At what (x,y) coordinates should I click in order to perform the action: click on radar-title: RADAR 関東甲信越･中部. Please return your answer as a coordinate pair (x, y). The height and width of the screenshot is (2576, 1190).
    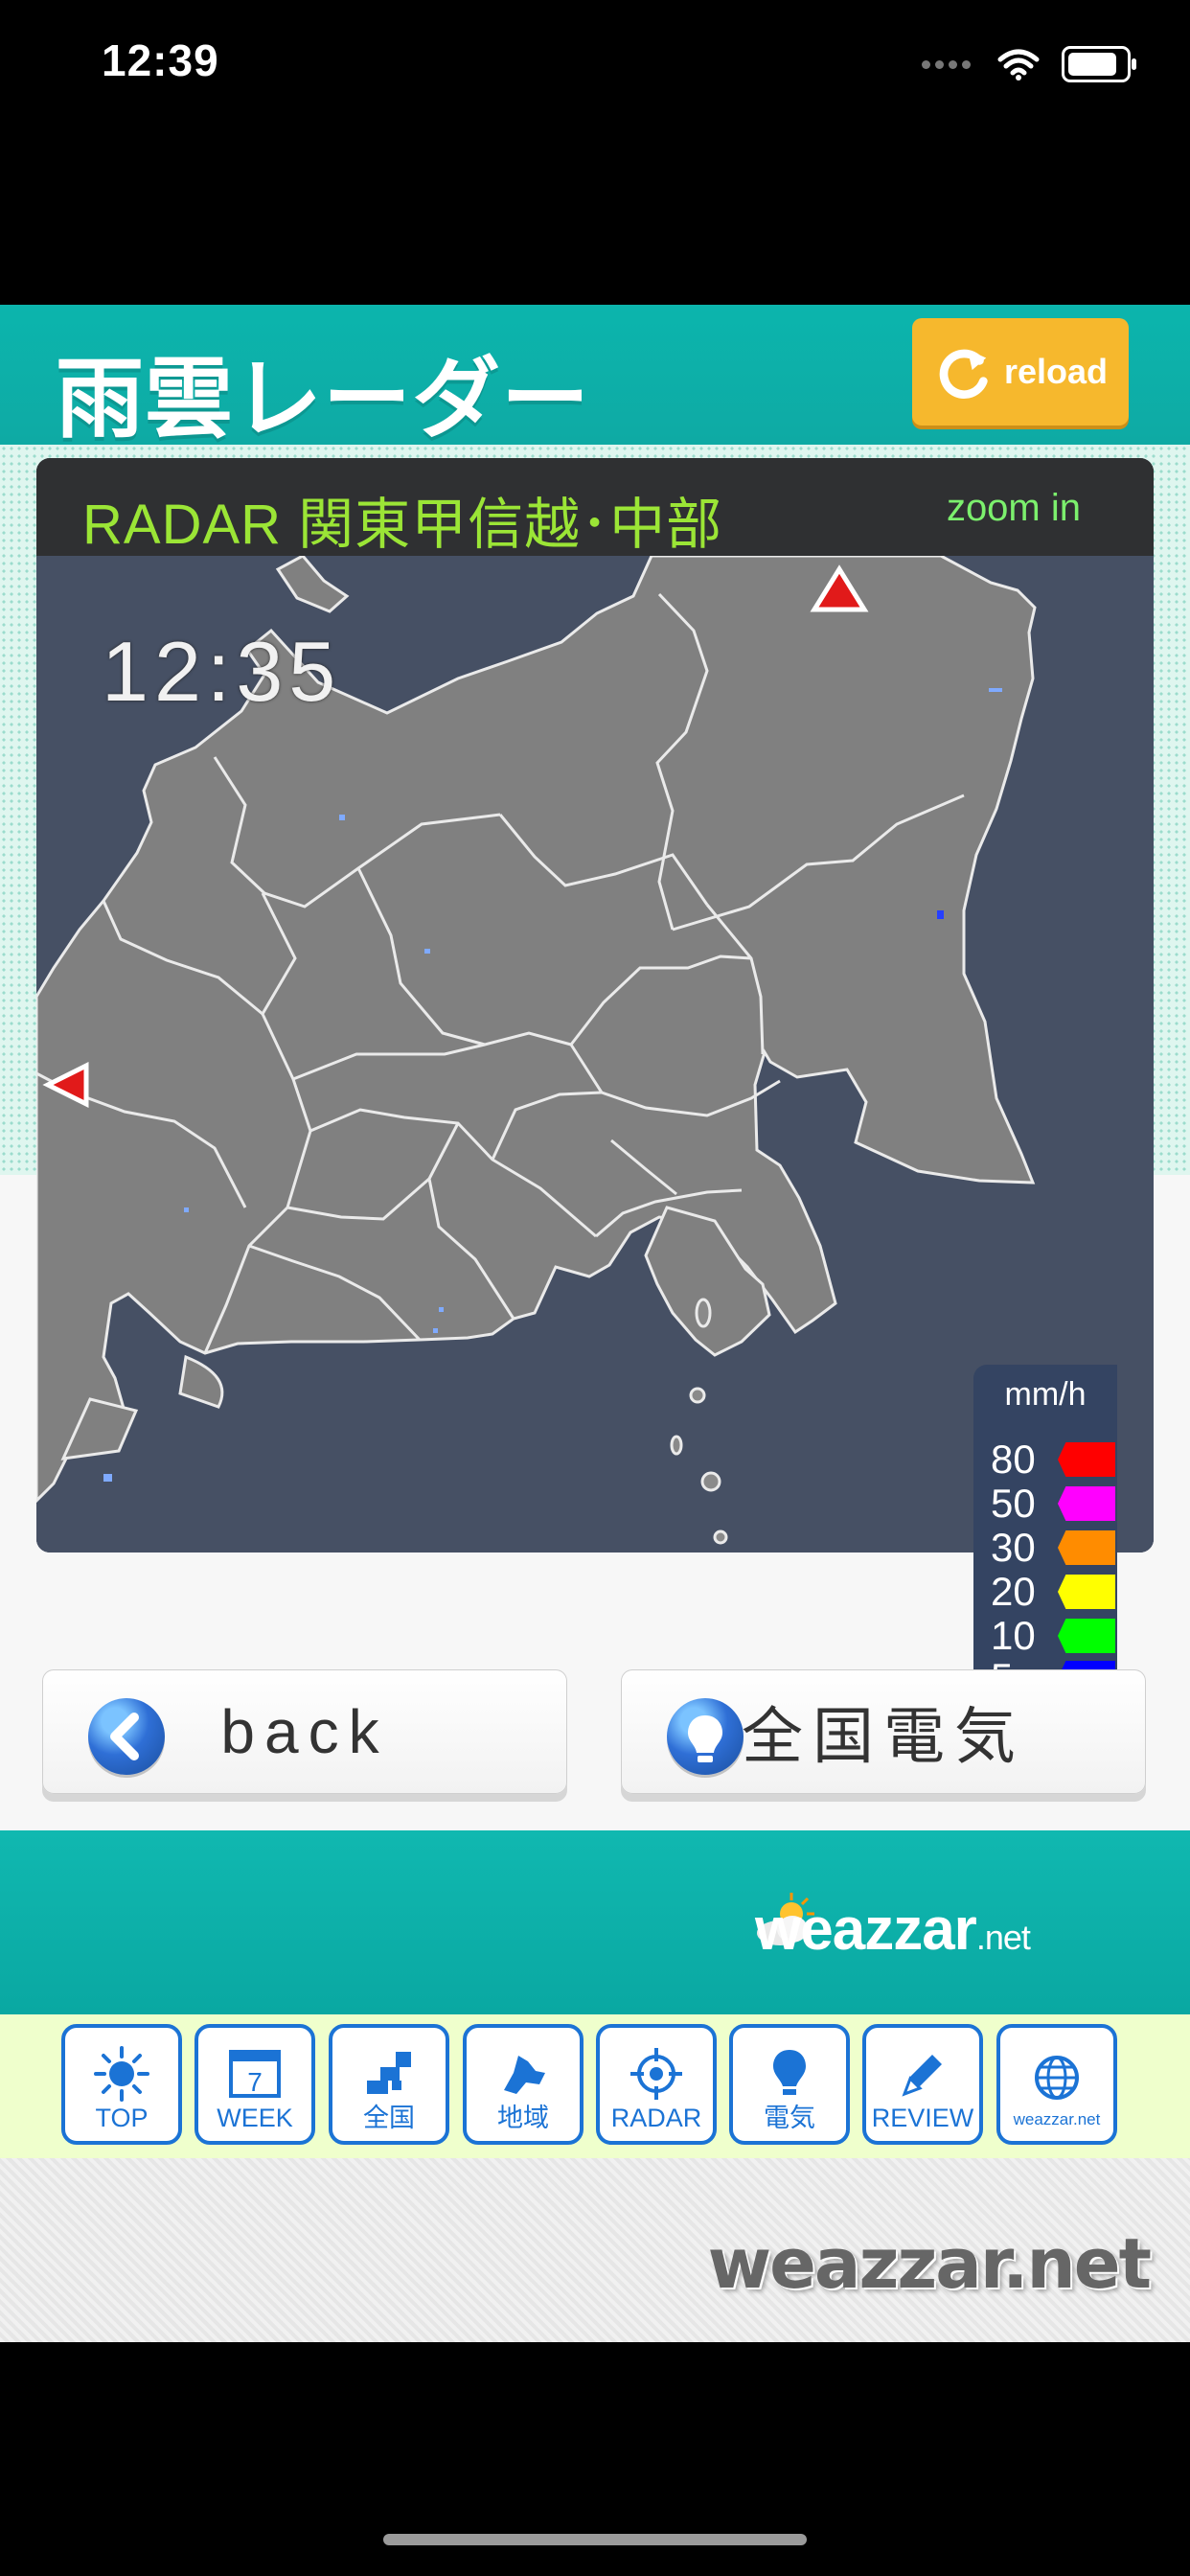
    Looking at the image, I should click on (403, 525).